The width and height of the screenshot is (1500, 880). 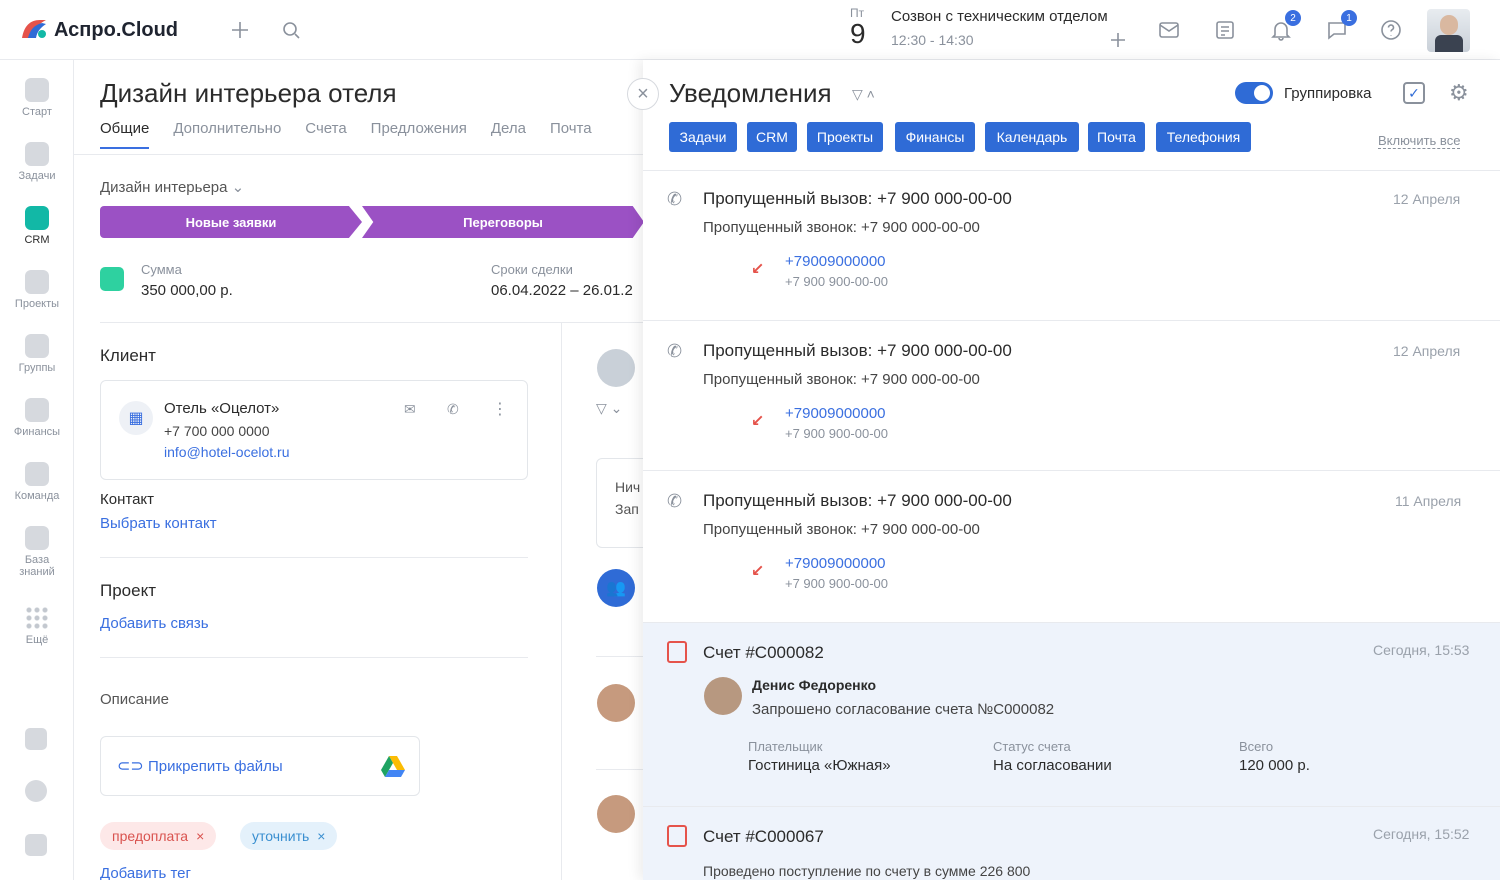 I want to click on sidebar-item-finance: Финансы, so click(x=37, y=418).